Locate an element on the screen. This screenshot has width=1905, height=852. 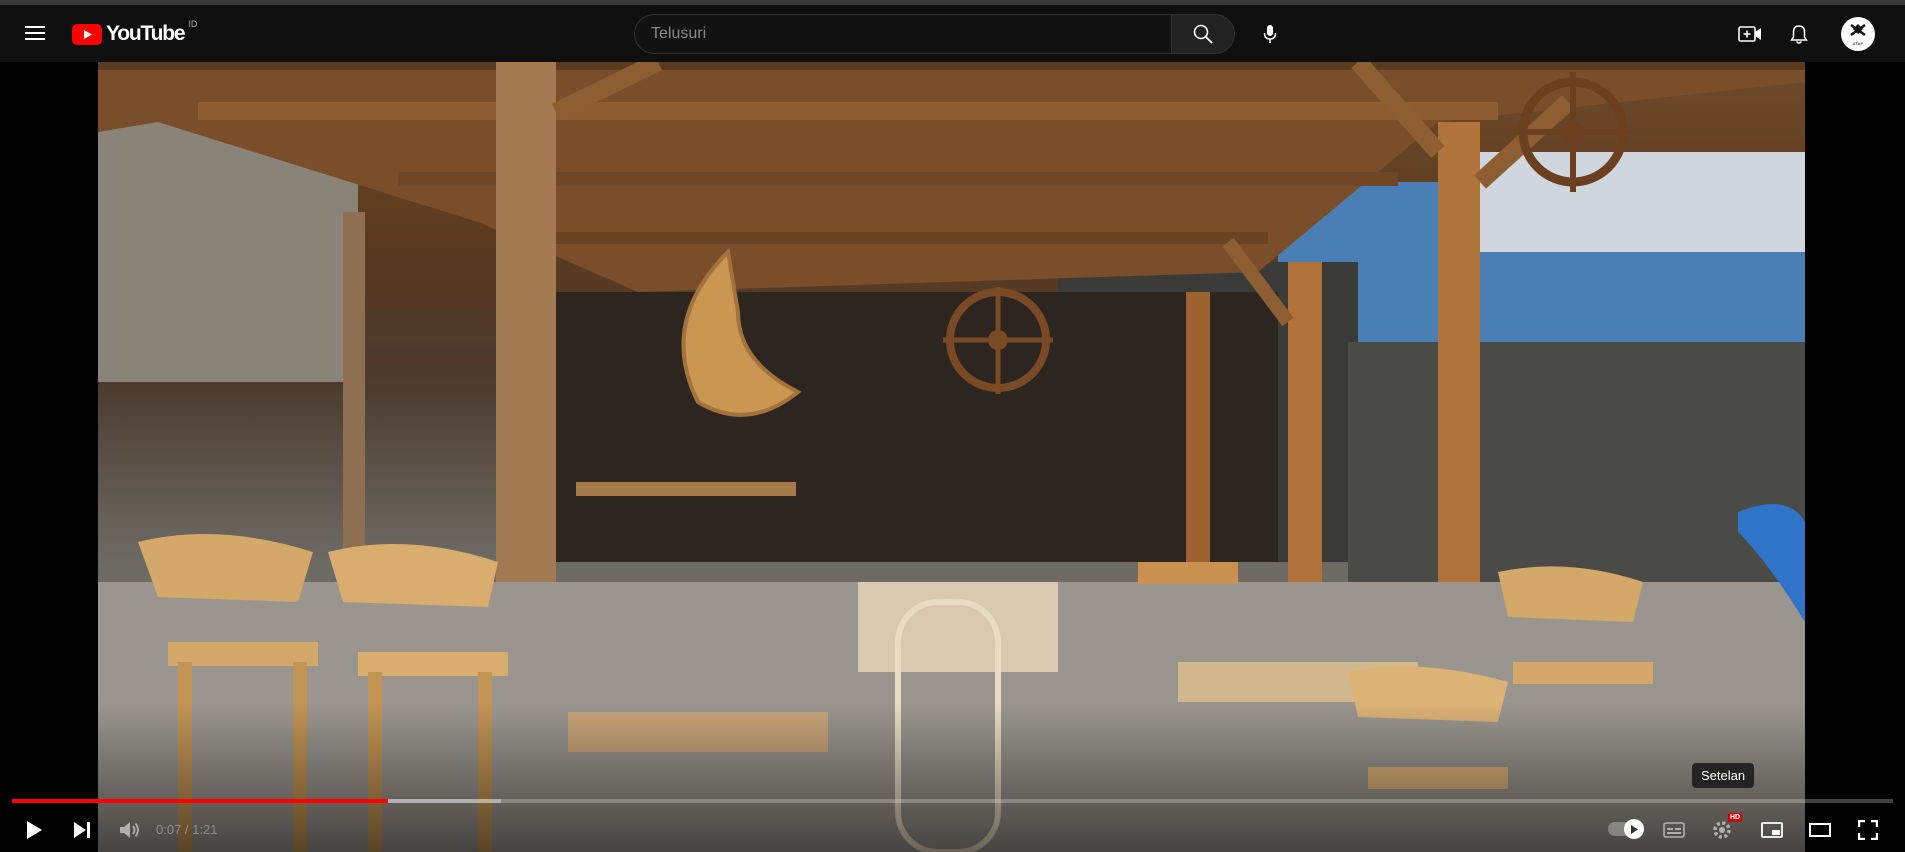
play-button is located at coordinates (34, 830).